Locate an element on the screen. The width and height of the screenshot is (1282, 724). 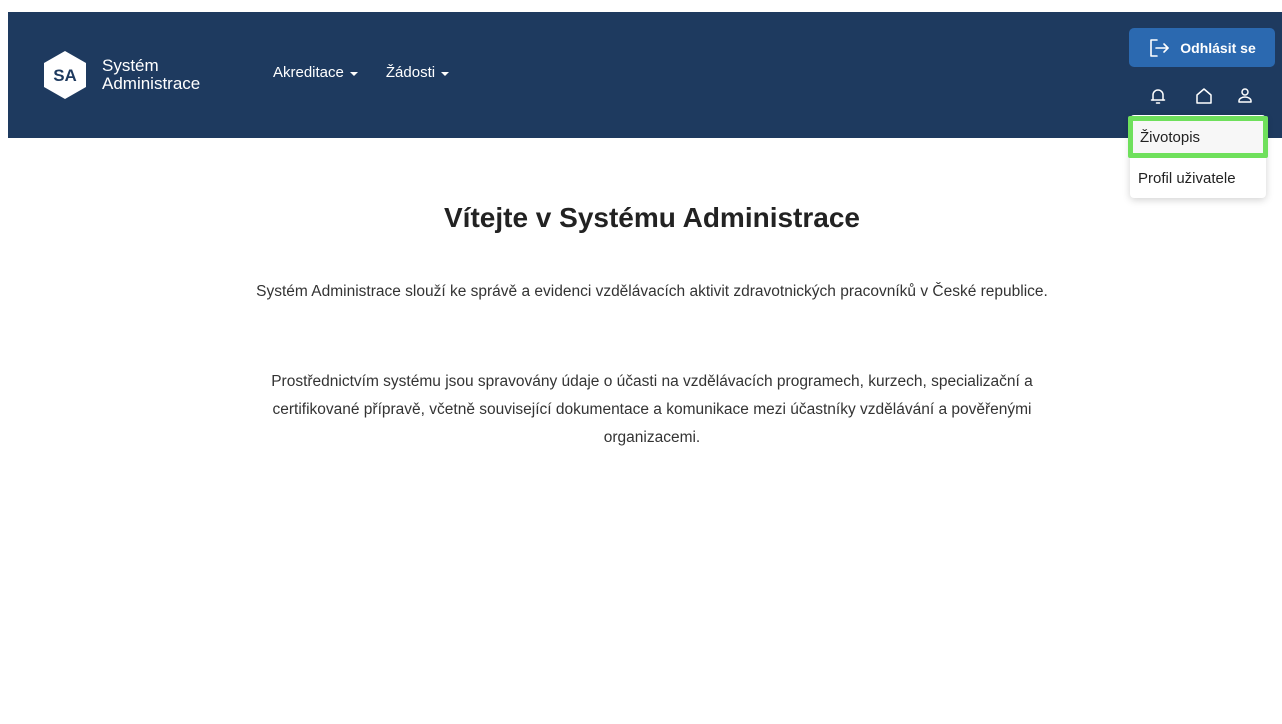
nav-akreditace-label: Akreditace is located at coordinates (308, 72).